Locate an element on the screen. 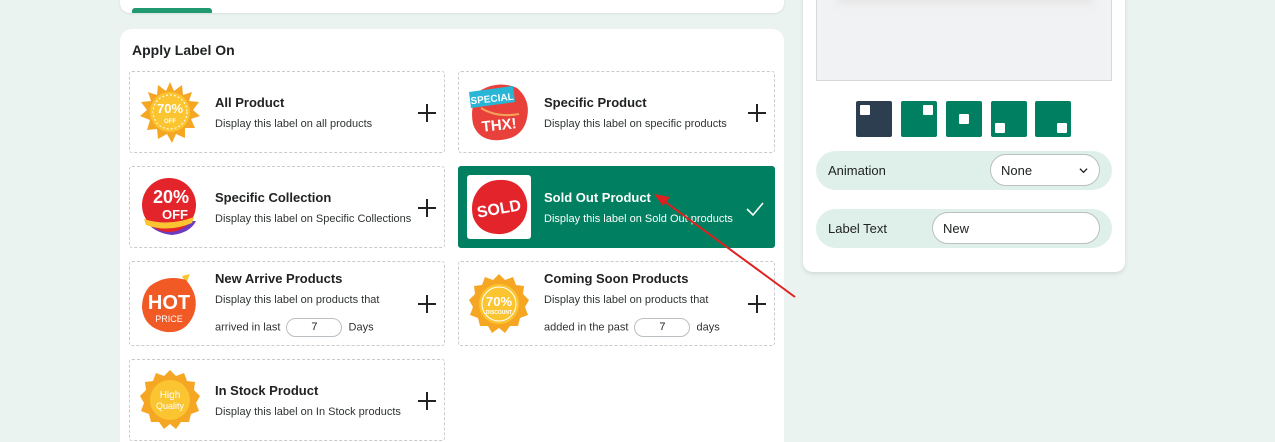 The image size is (1275, 442). days-prefix: added in the past is located at coordinates (586, 327).